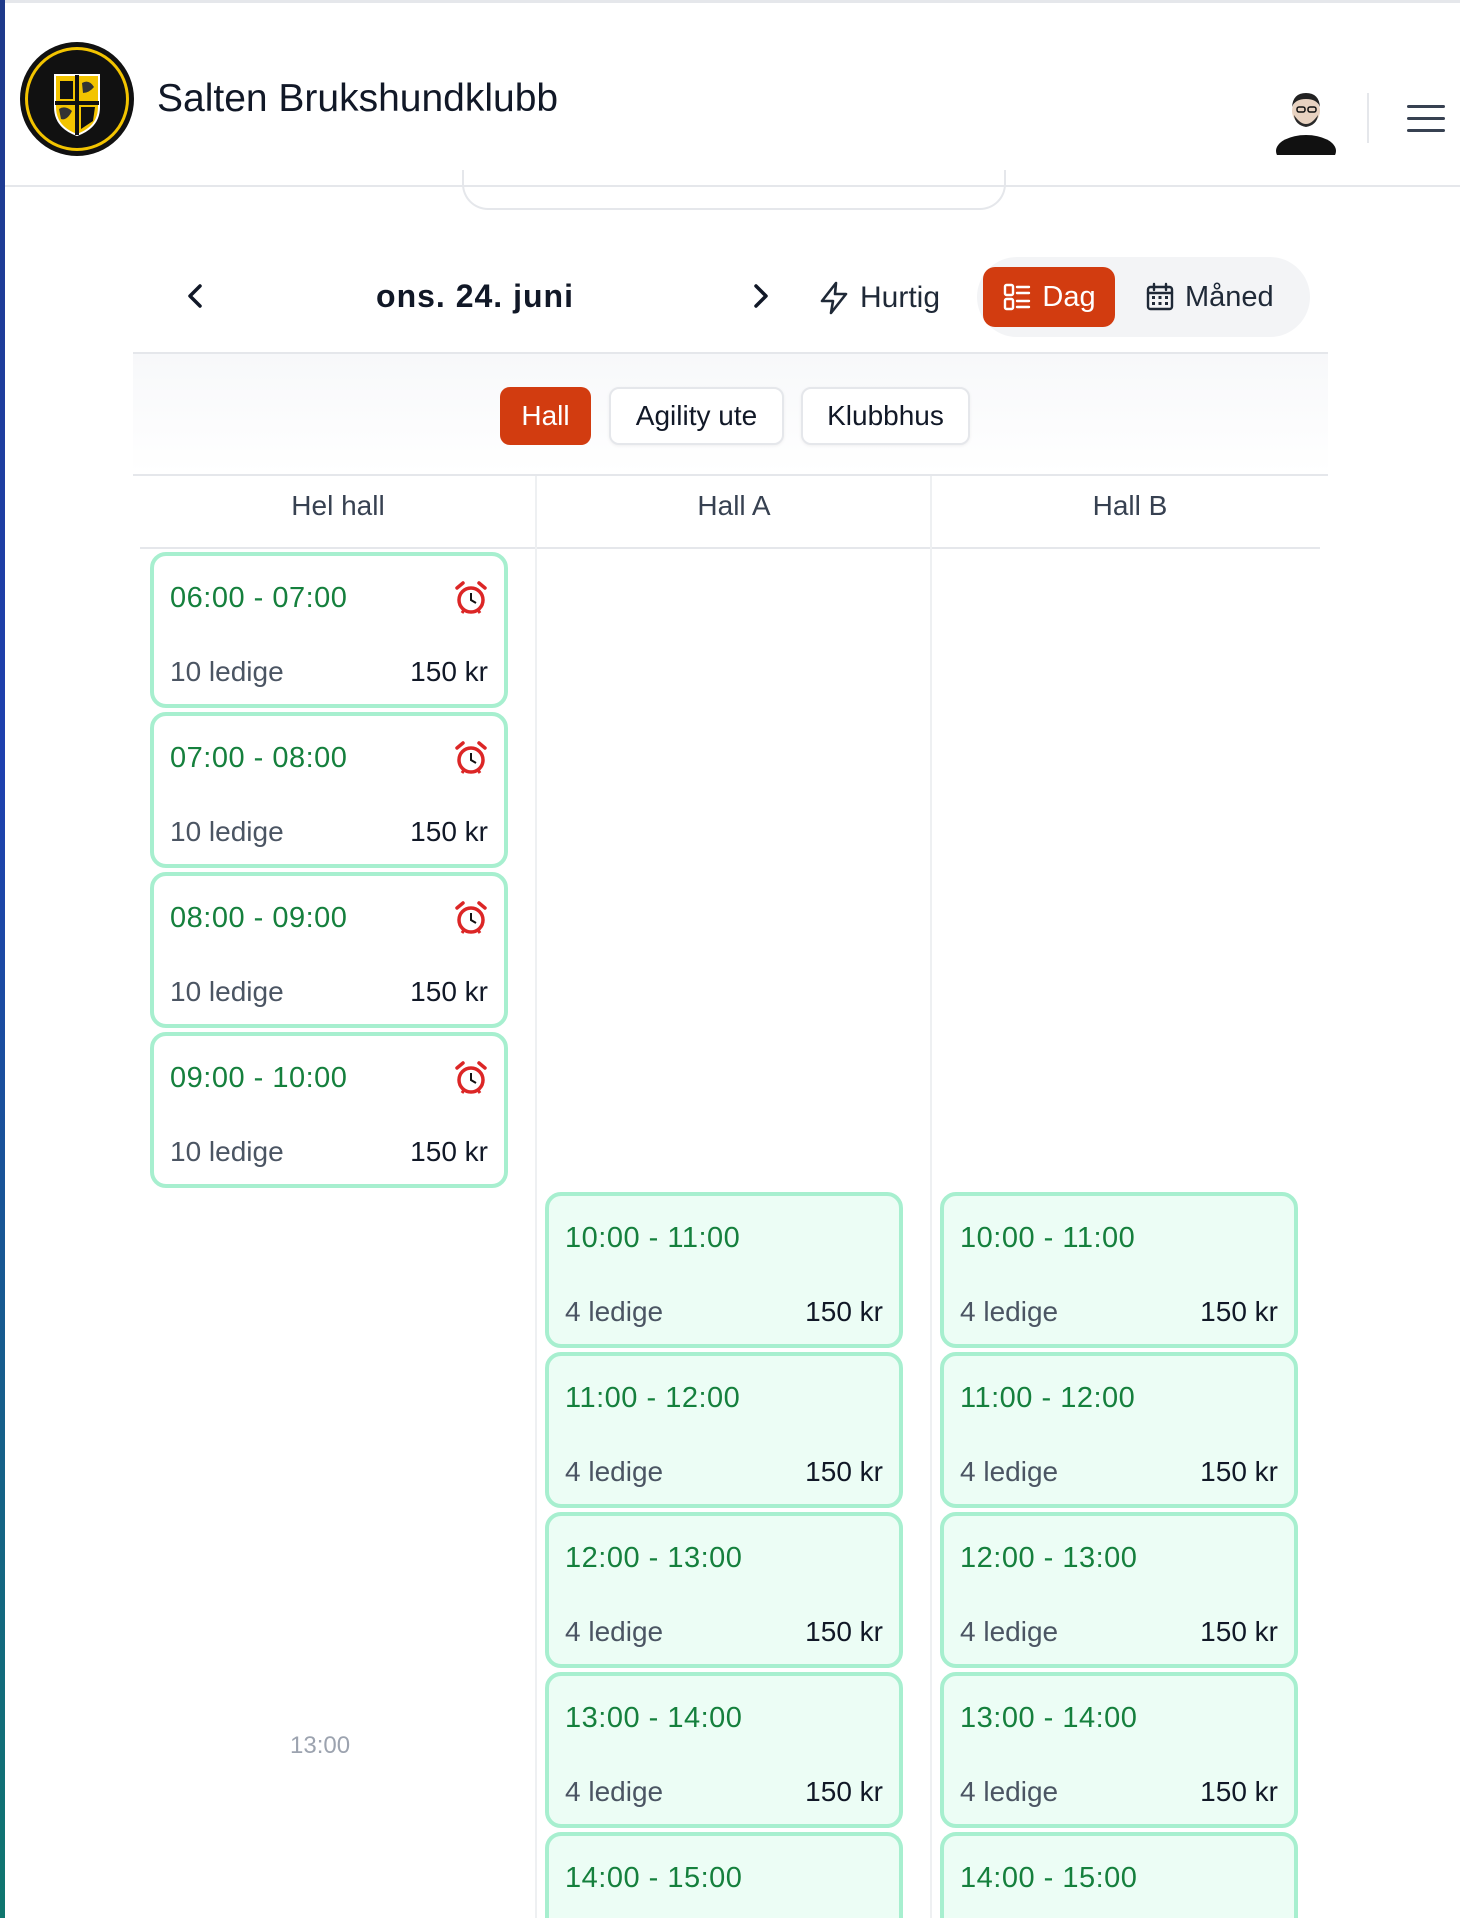 This screenshot has height=1918, width=1460. I want to click on quick-book-label: Hurtig, so click(900, 297).